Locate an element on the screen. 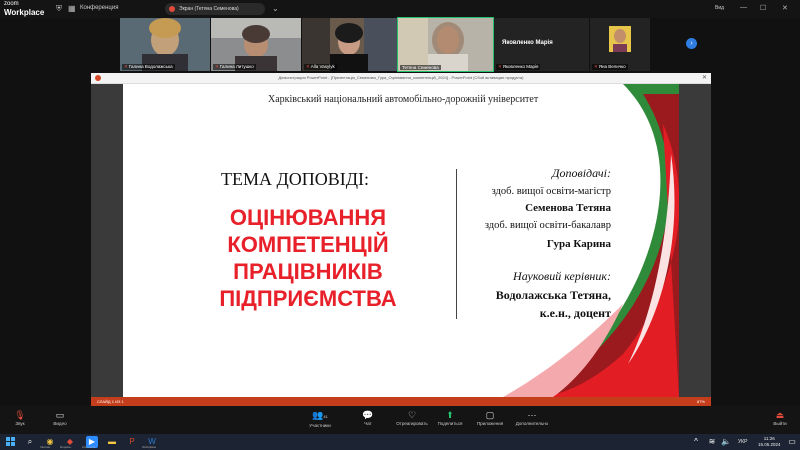 The width and height of the screenshot is (800, 450). title-line: ПІДПРИЄМСТВА is located at coordinates (308, 298).